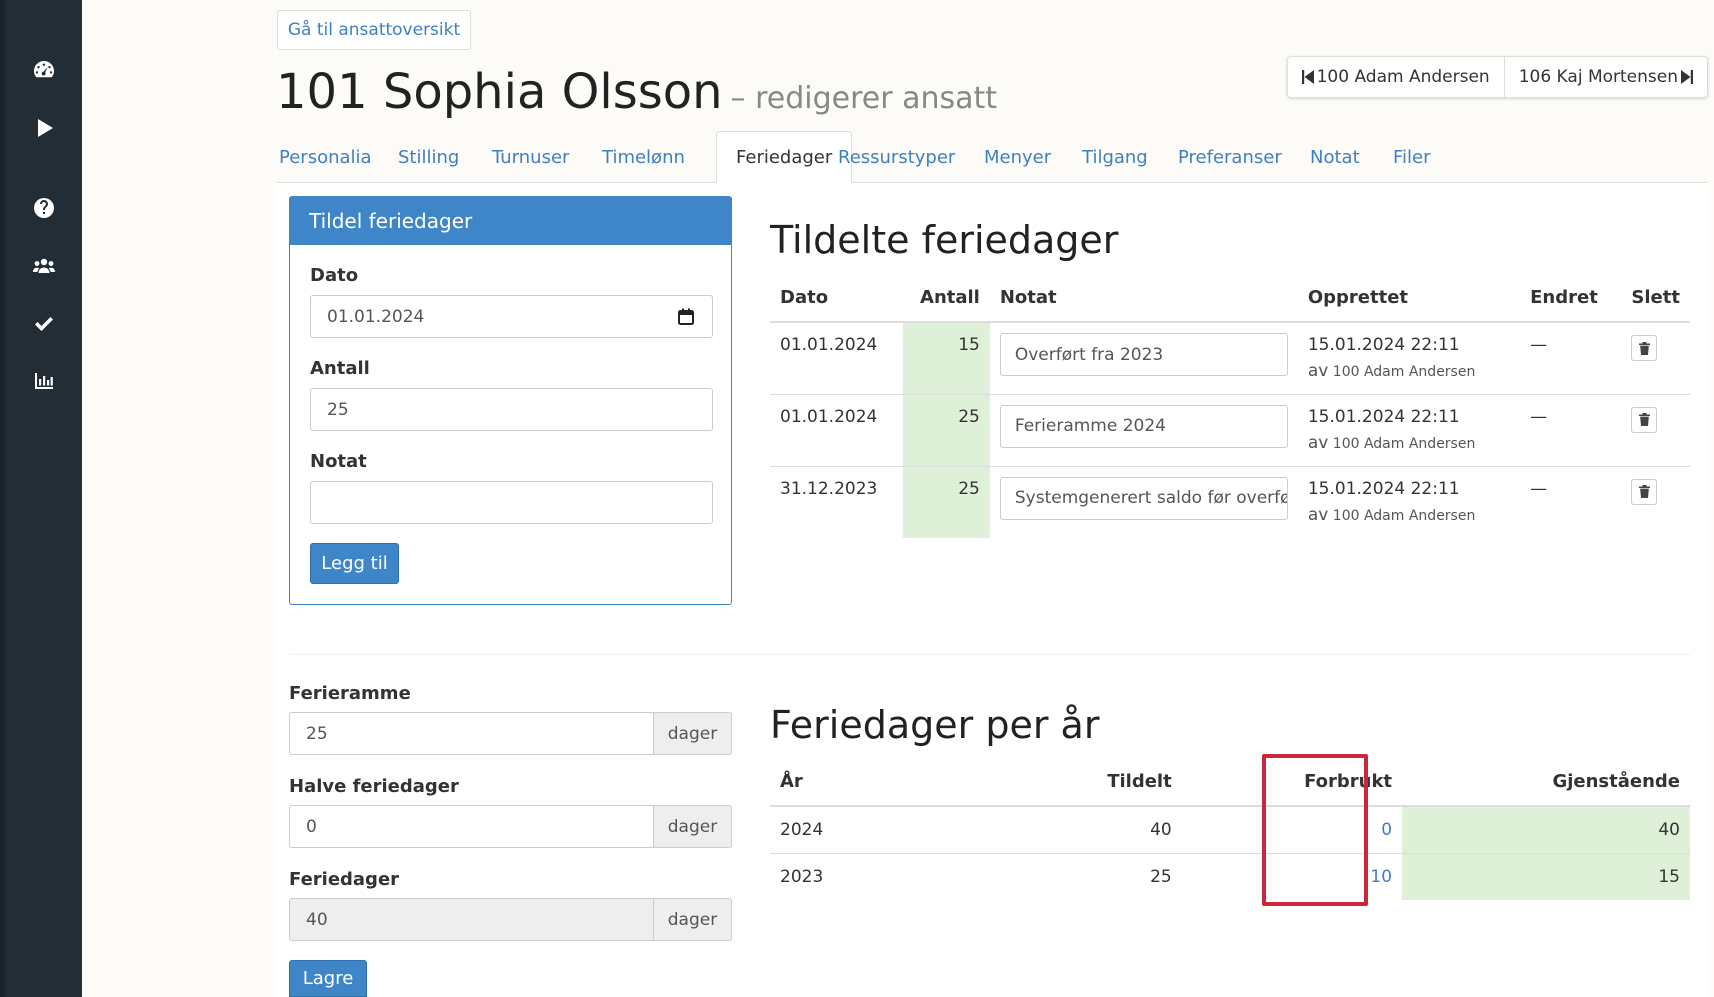  What do you see at coordinates (1546, 782) in the screenshot?
I see `col-remaining: Gjenstående` at bounding box center [1546, 782].